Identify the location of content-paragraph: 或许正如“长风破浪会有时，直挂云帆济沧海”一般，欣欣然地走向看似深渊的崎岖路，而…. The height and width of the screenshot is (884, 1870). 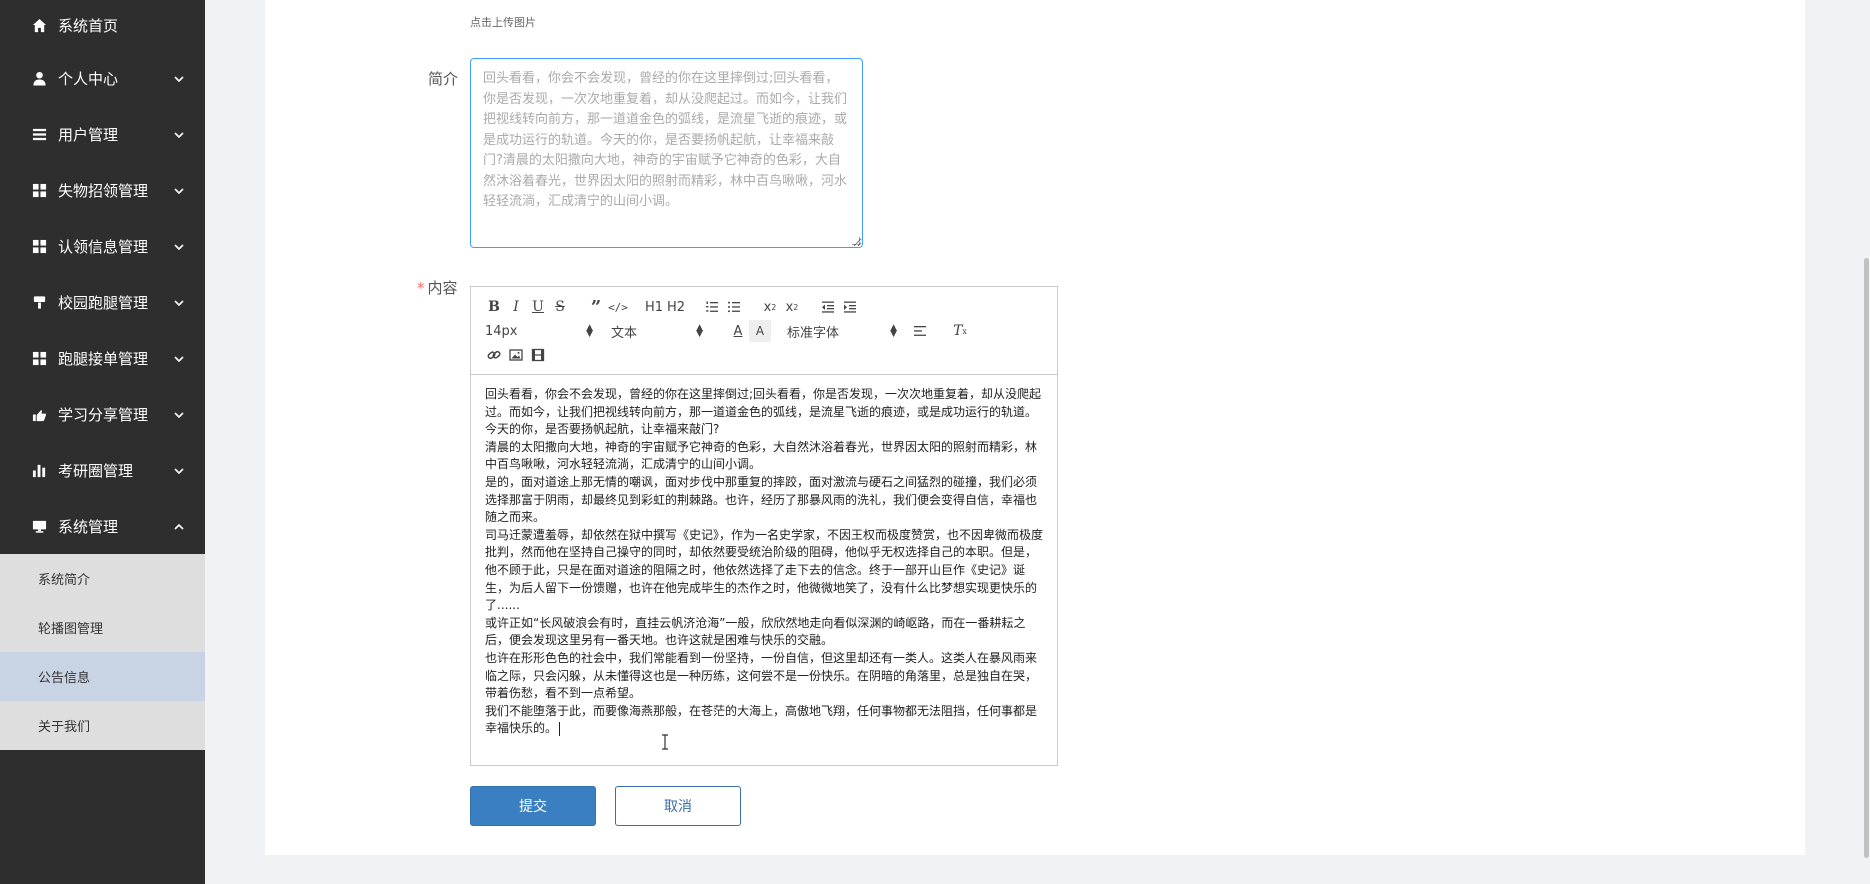
(755, 631).